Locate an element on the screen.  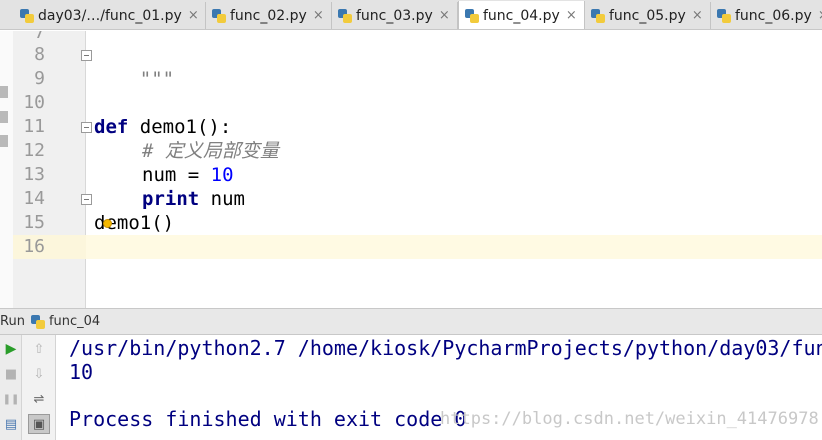
line-number: 11 is located at coordinates (34, 126).